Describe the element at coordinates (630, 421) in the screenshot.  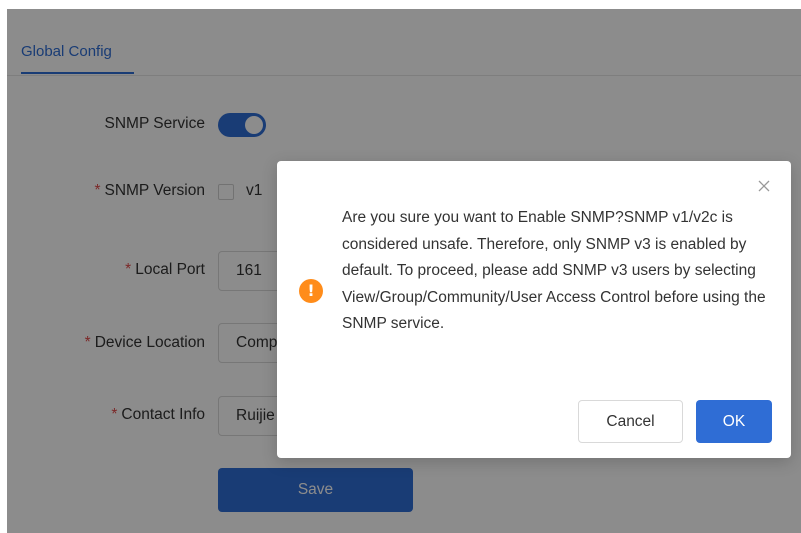
I see `cancel-button: Cancel` at that location.